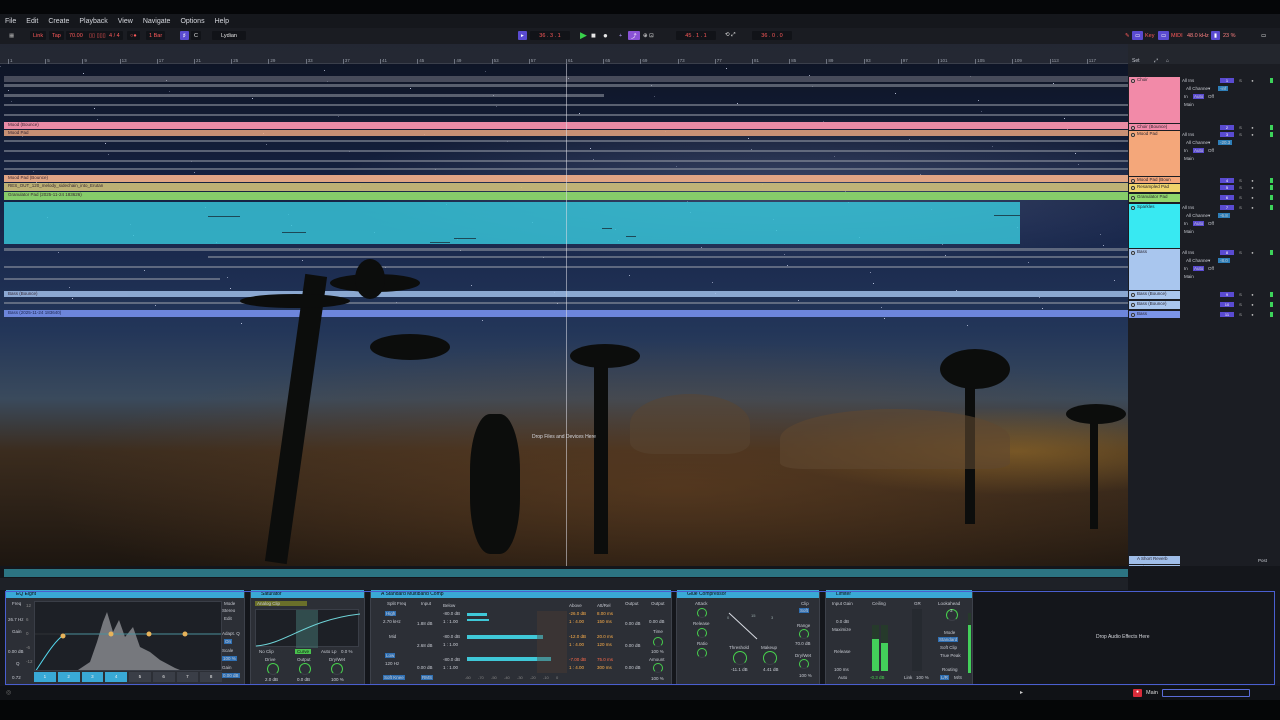 The height and width of the screenshot is (720, 1280). I want to click on menu-navigate: Navigate, so click(157, 21).